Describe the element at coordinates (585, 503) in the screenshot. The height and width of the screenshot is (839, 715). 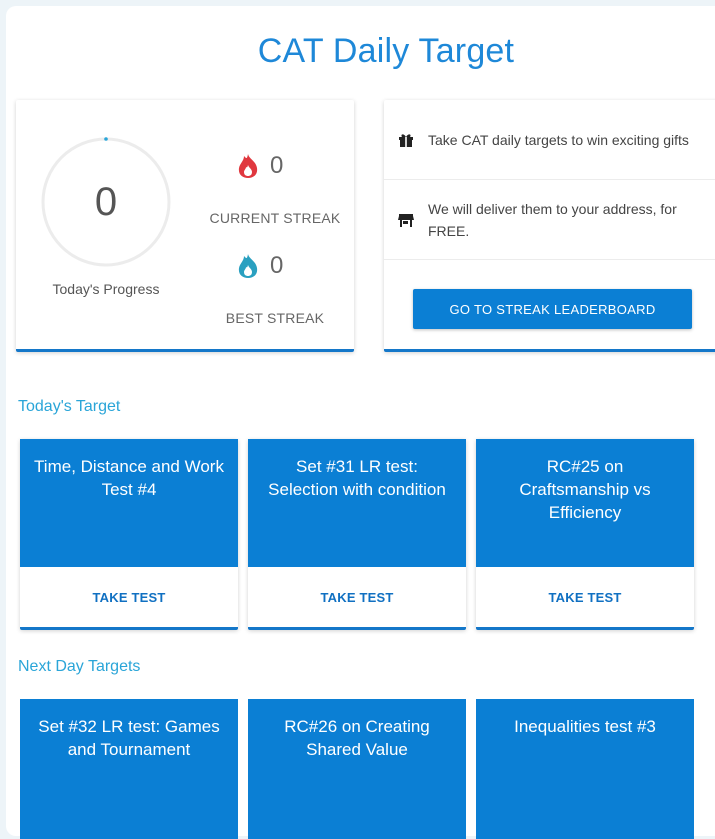
I see `target-name: RC#25 on Craftsmanship vs Efficiency` at that location.